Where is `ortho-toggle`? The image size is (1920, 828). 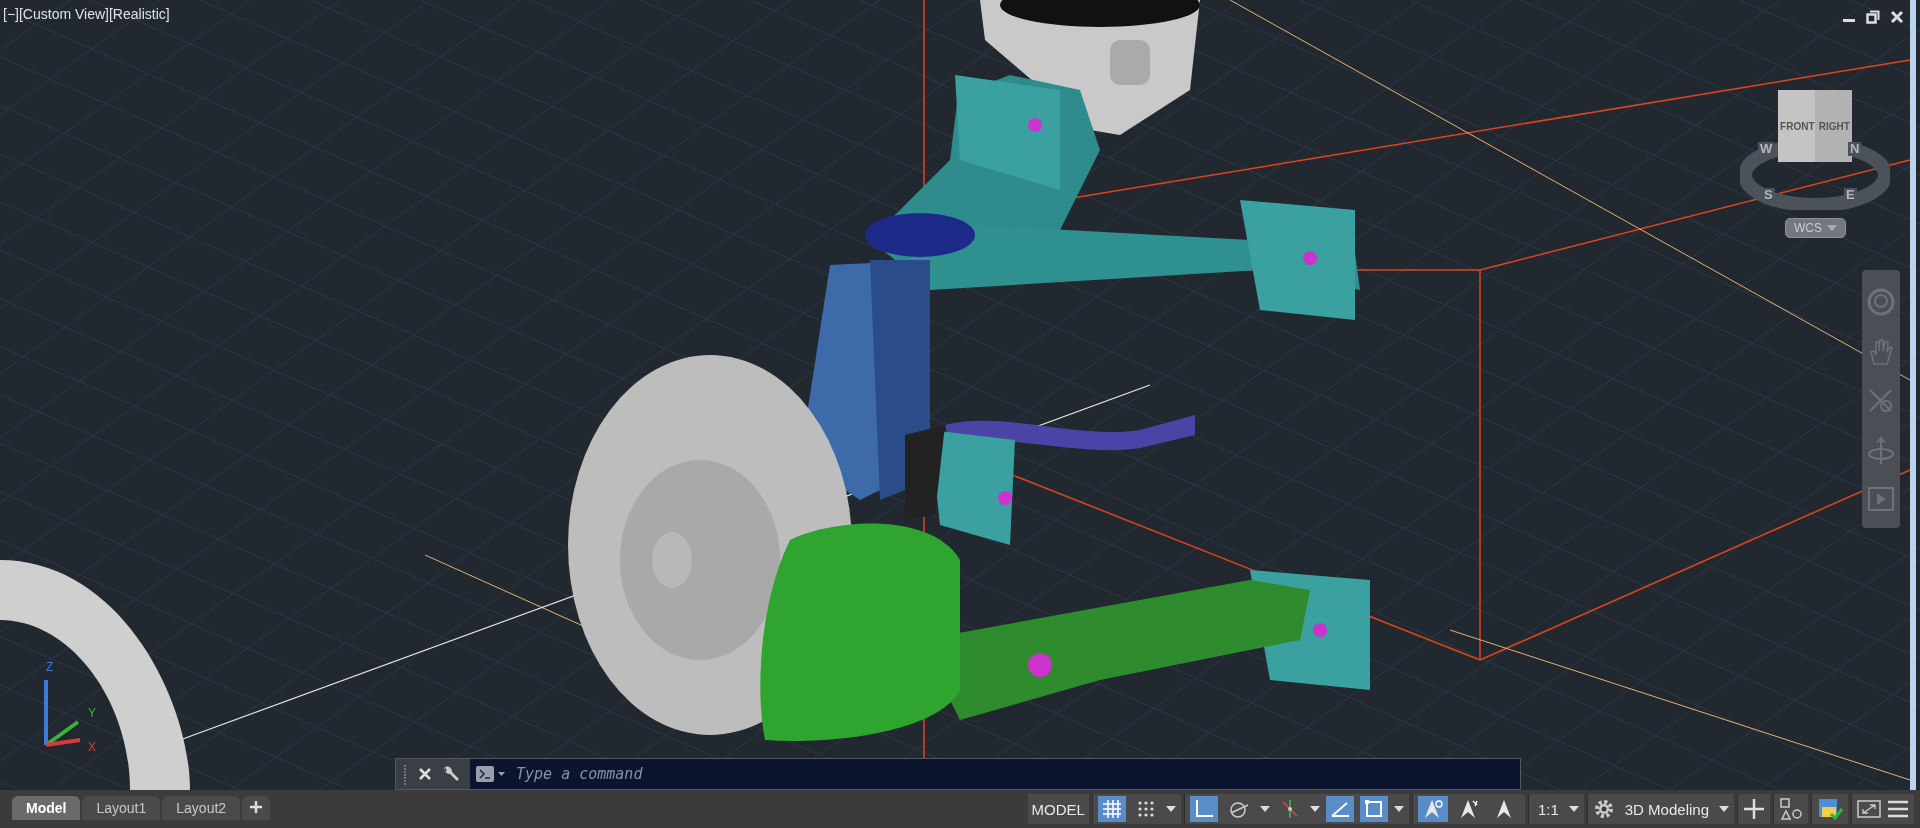 ortho-toggle is located at coordinates (1203, 809).